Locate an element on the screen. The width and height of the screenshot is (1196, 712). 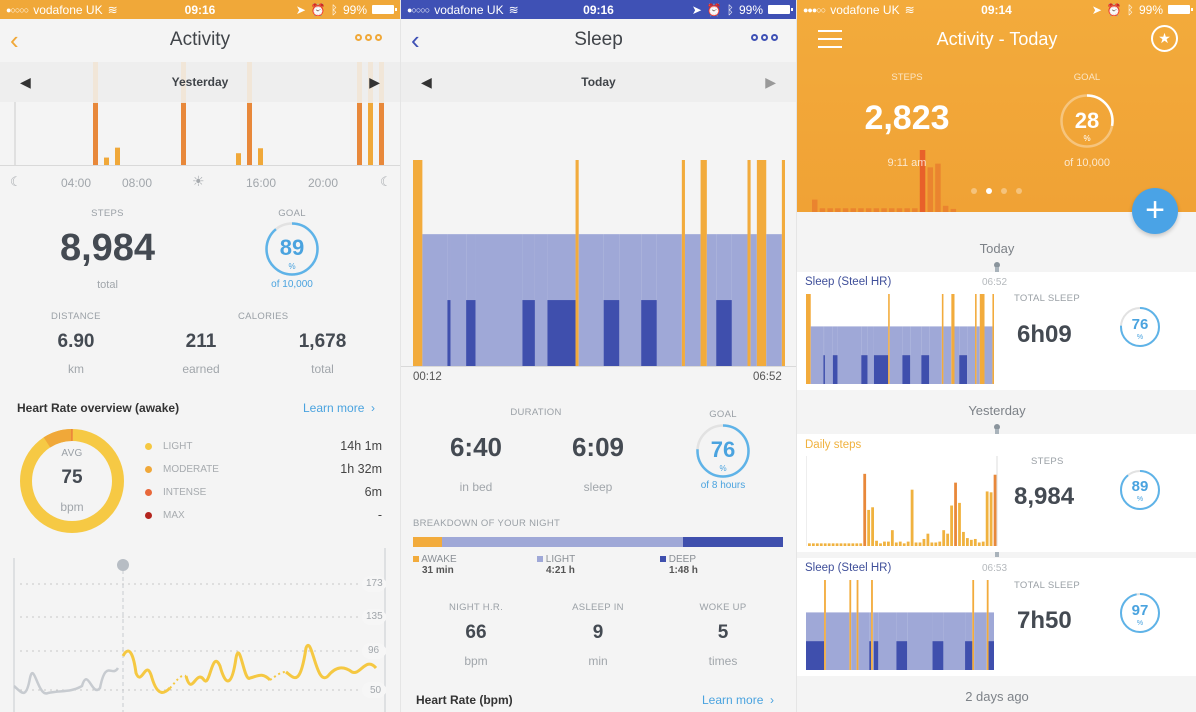
nav-bar: ‹ Sleep is located at coordinates (598, 40).